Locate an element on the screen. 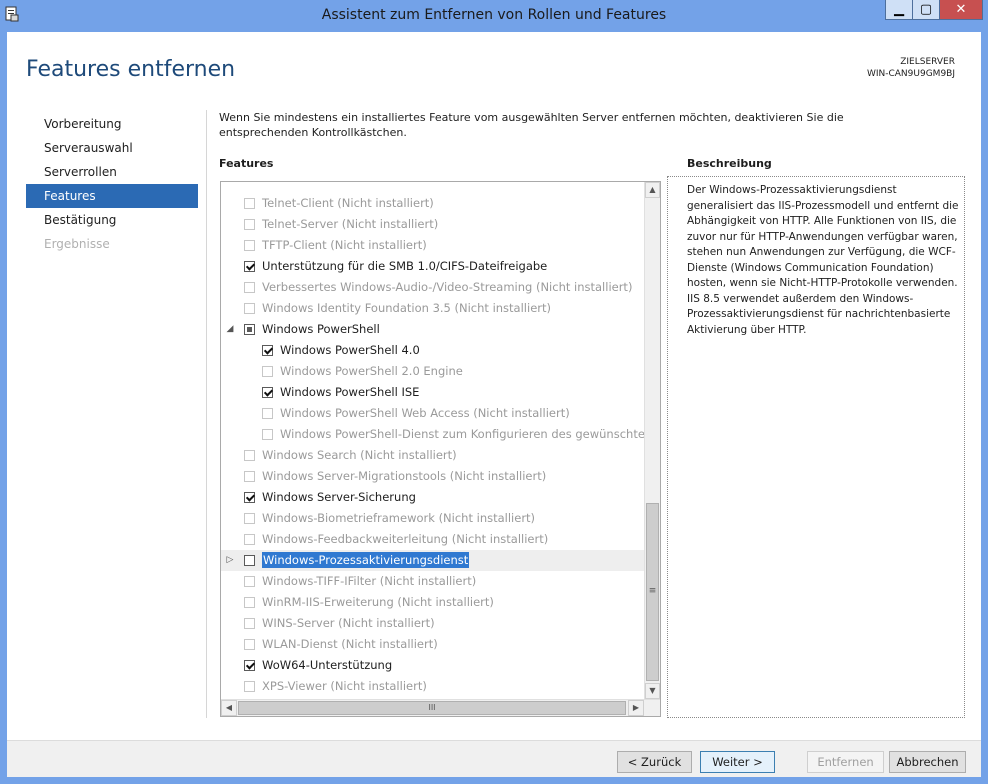  scroll-down-button: ▼ is located at coordinates (652, 691).